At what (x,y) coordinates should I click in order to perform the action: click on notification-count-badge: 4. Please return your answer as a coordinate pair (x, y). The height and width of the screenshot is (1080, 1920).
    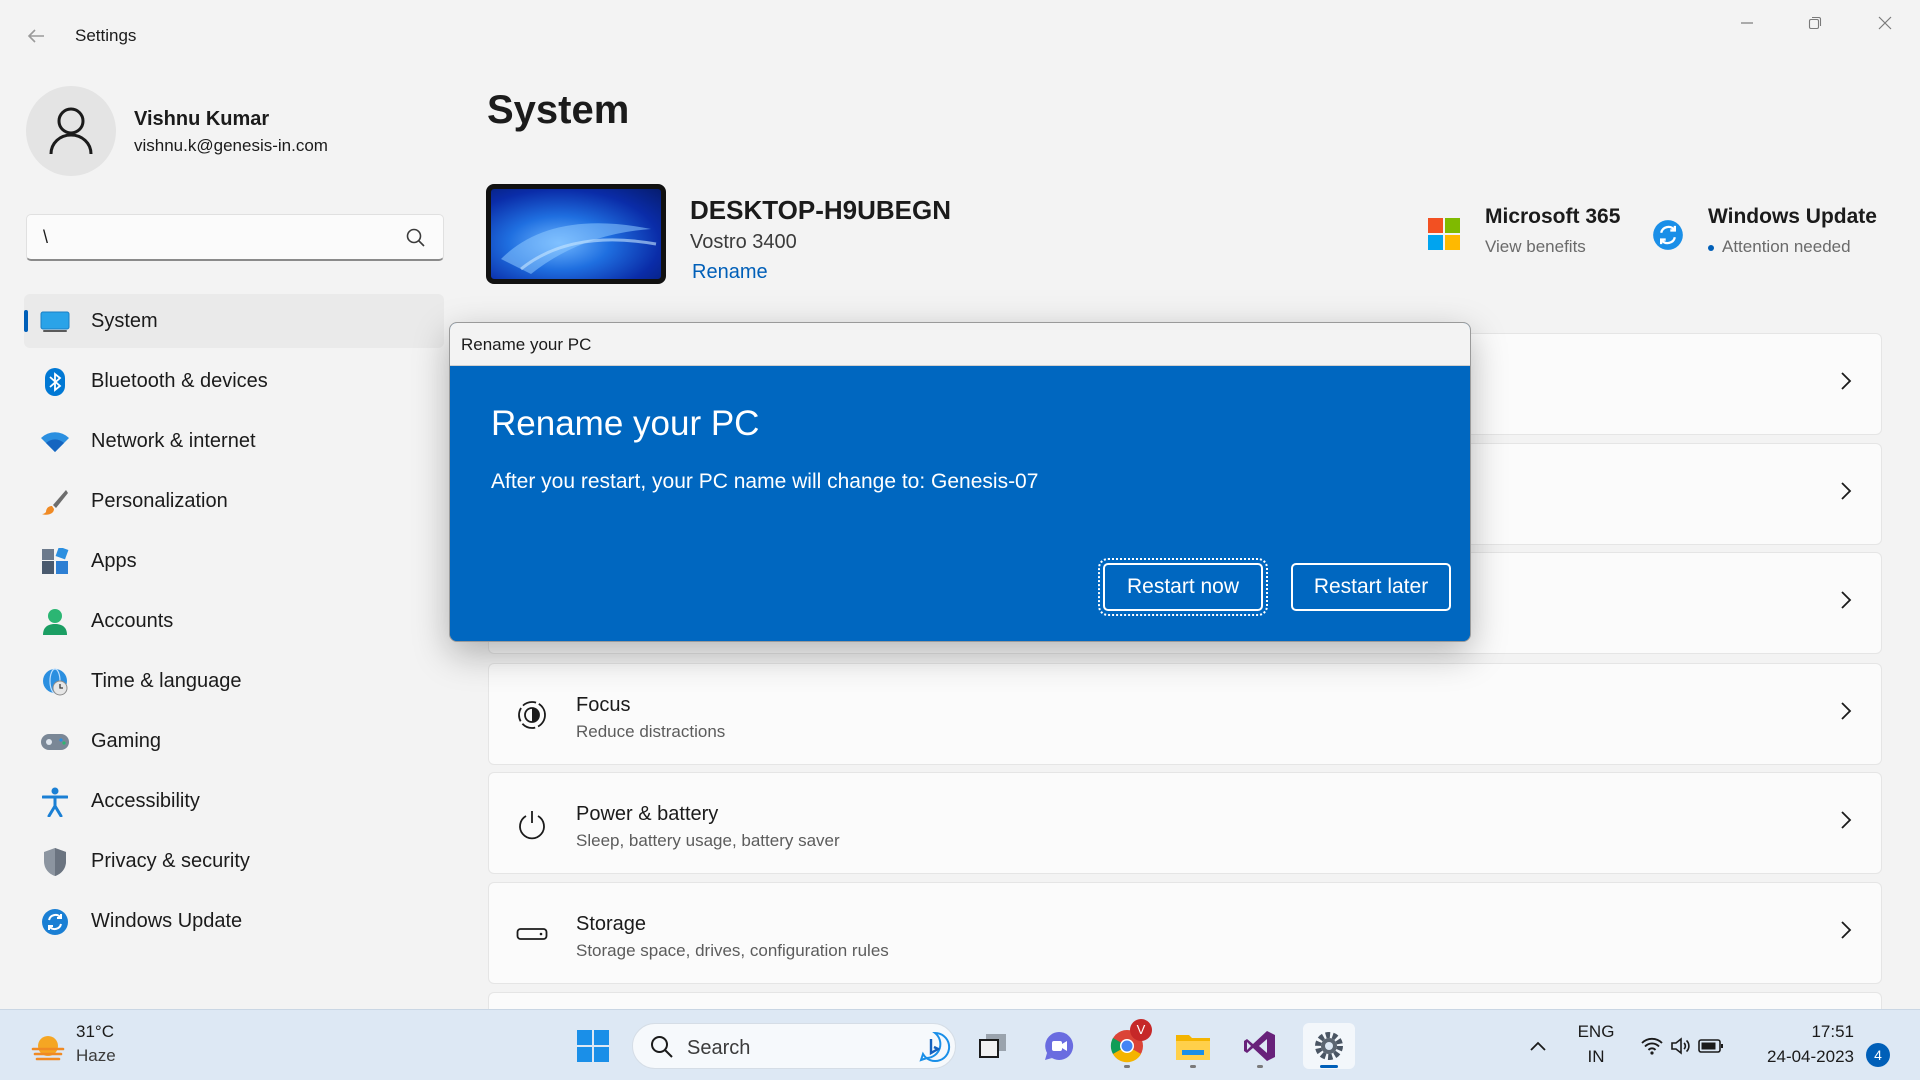
    Looking at the image, I should click on (1878, 1055).